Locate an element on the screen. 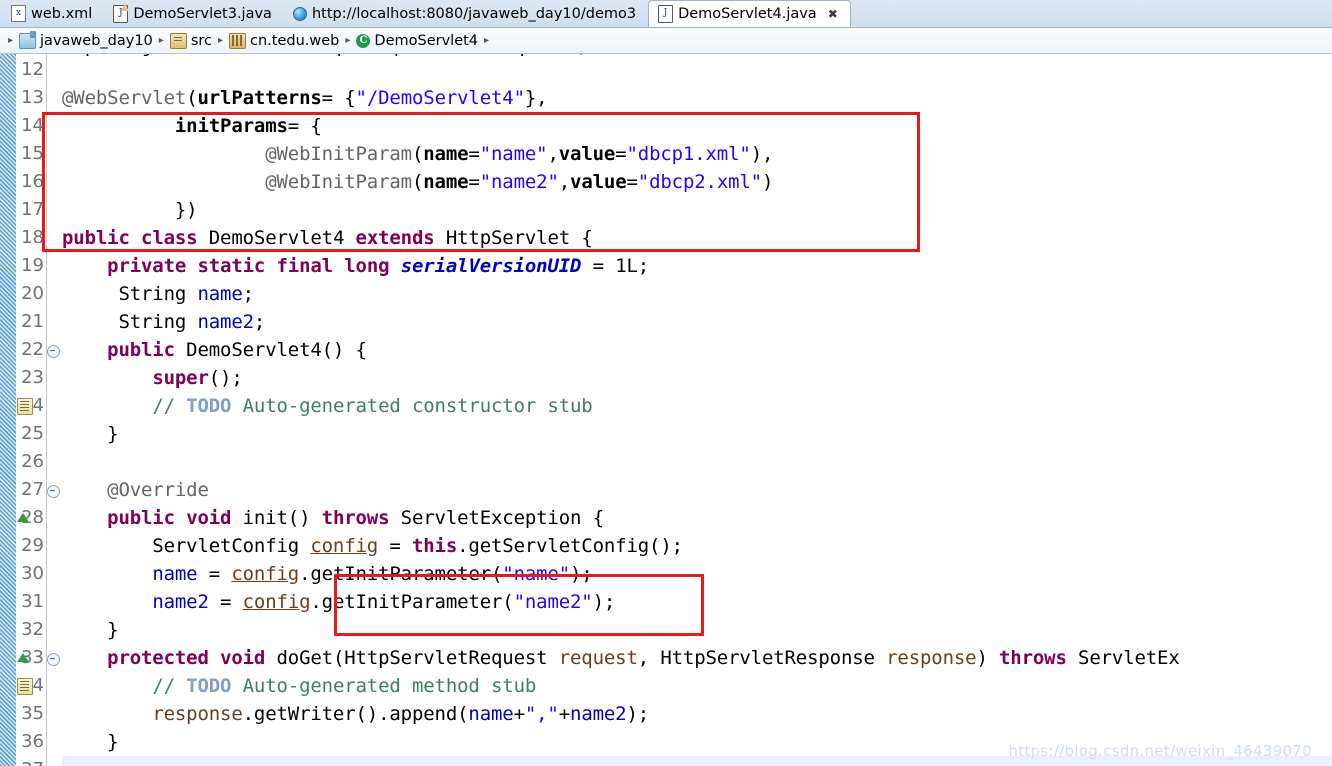  code-line: super(); is located at coordinates (152, 378).